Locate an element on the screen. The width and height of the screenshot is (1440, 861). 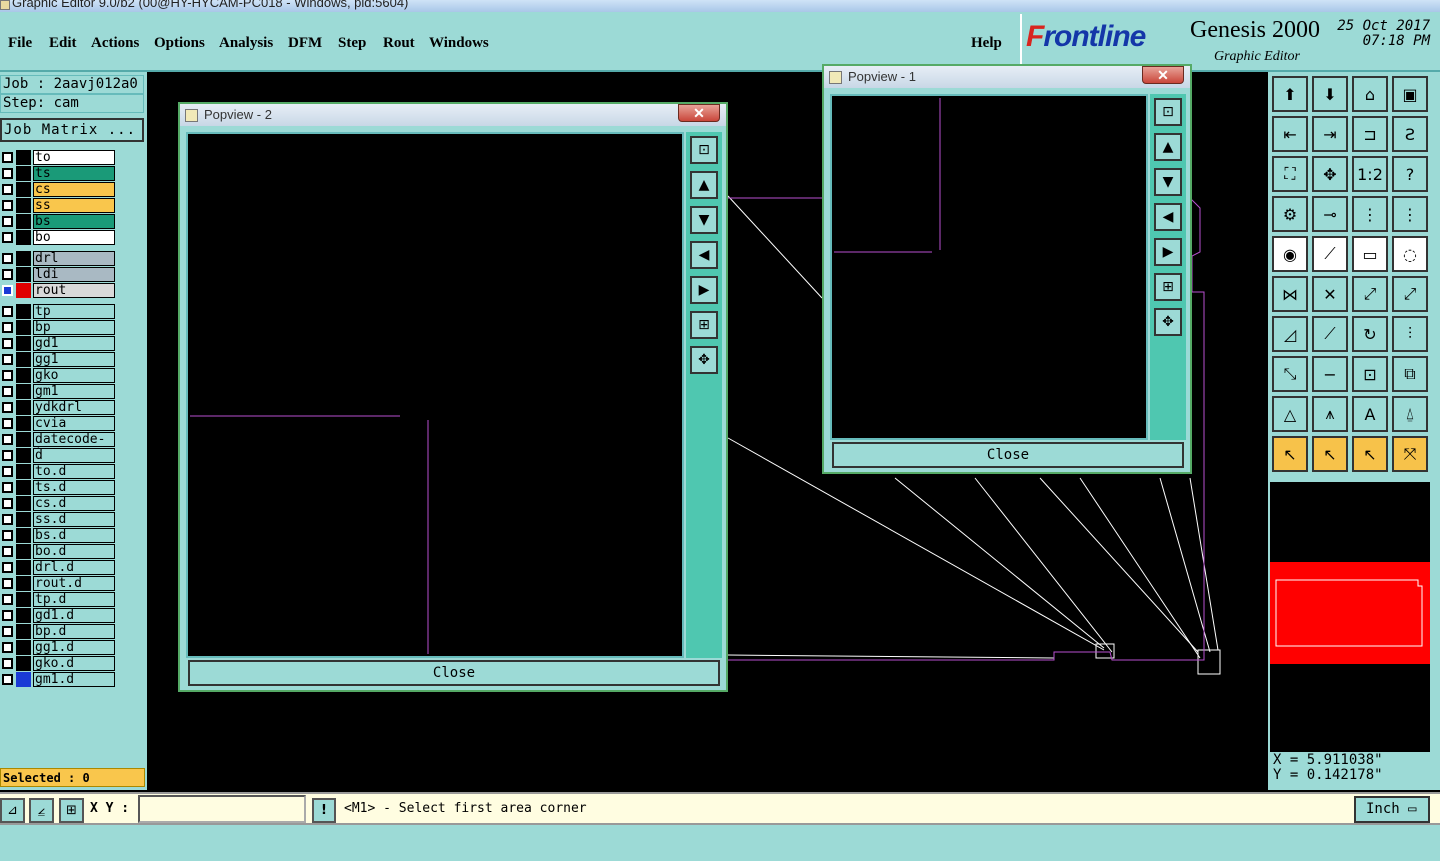
pan-up-icon: ⬆ is located at coordinates (1290, 94).